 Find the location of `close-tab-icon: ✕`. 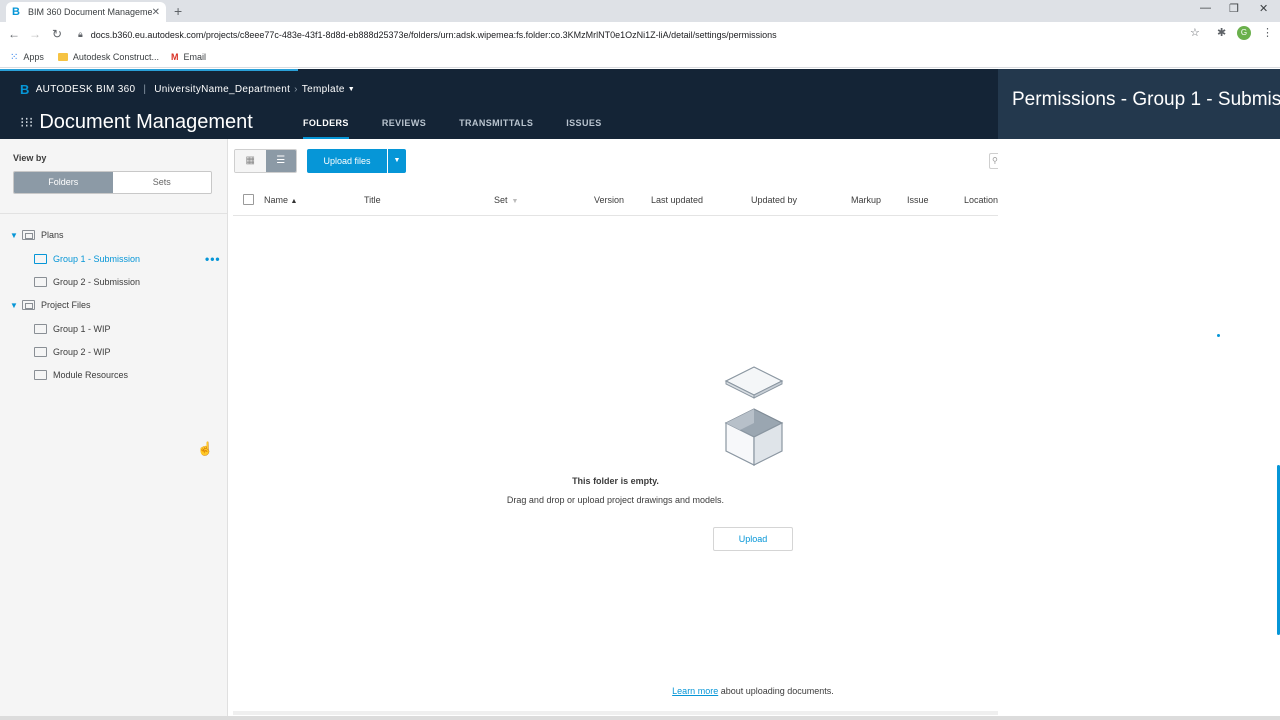

close-tab-icon: ✕ is located at coordinates (156, 12).